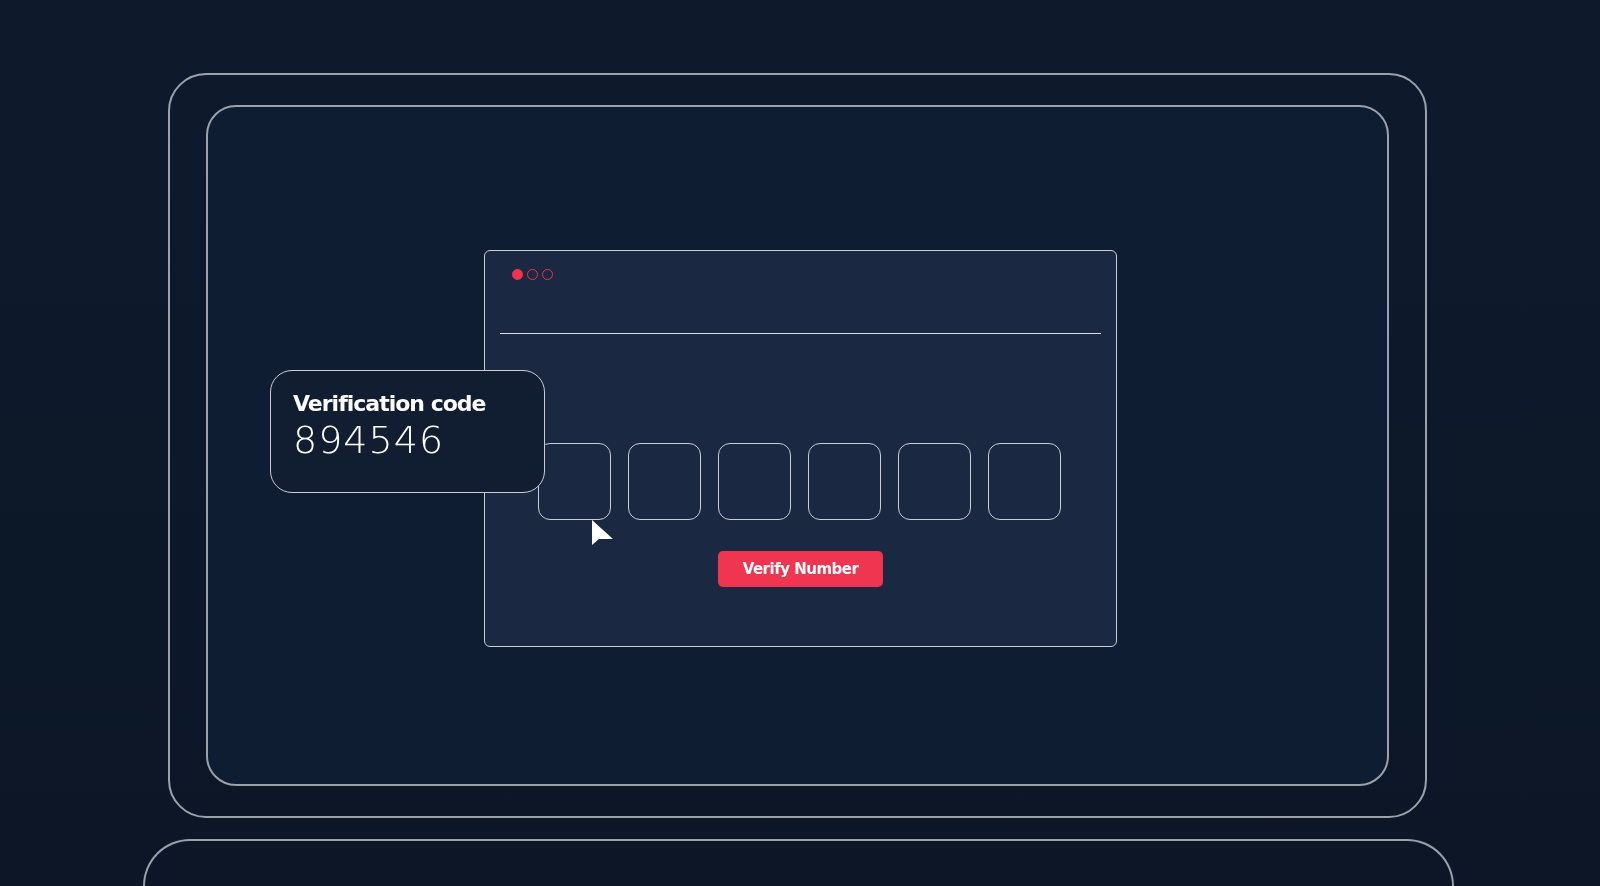 The image size is (1600, 886). What do you see at coordinates (517, 274) in the screenshot?
I see `window-control-icon` at bounding box center [517, 274].